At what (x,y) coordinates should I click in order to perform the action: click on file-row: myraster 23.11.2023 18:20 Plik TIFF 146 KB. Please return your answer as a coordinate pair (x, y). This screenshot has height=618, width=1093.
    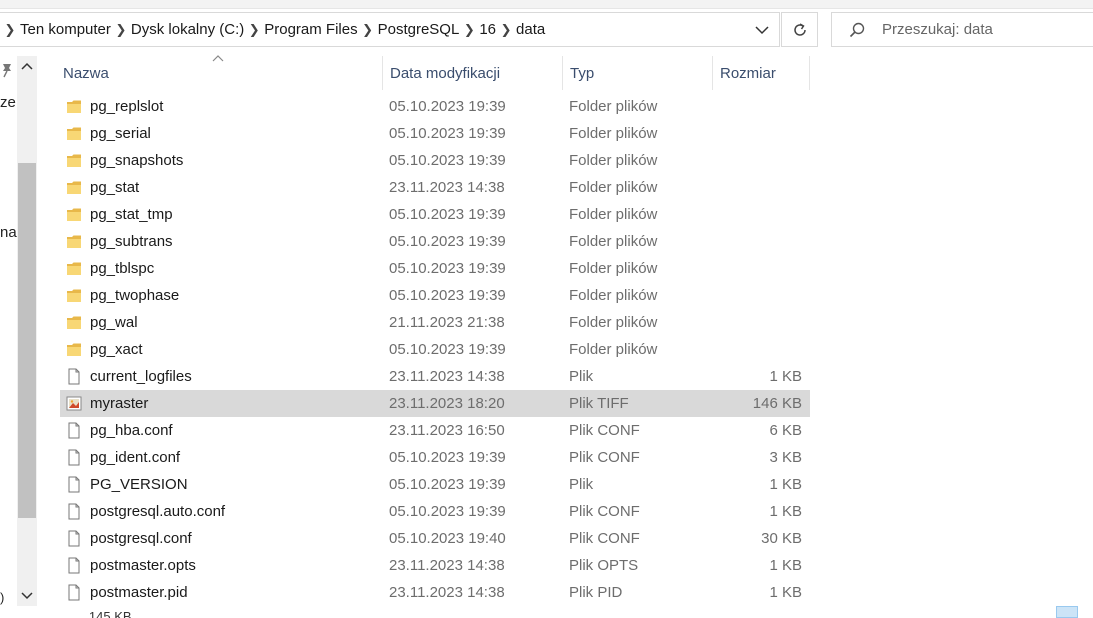
    Looking at the image, I should click on (435, 403).